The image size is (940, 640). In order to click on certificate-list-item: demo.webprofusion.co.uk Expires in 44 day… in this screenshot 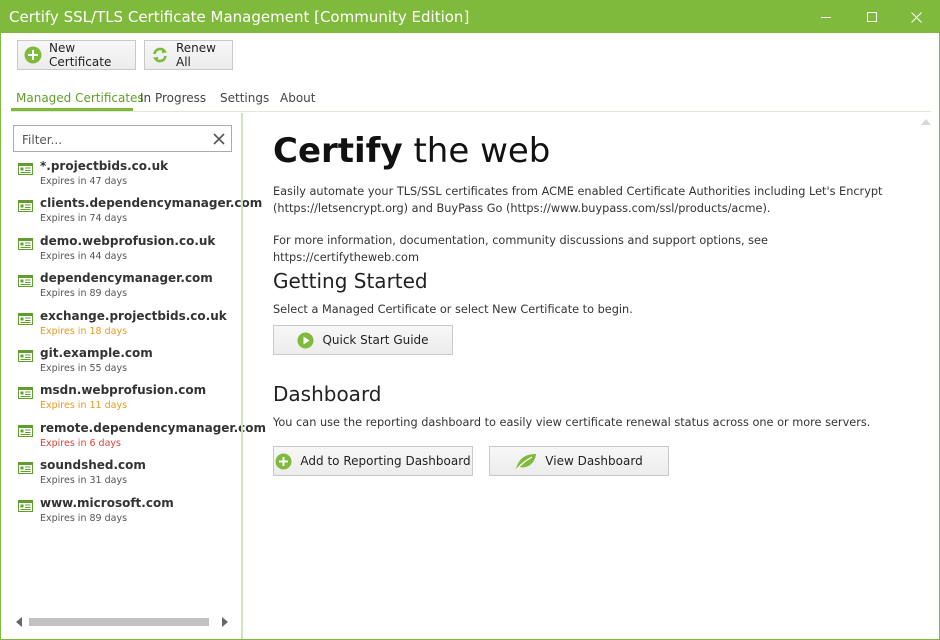, I will do `click(121, 252)`.